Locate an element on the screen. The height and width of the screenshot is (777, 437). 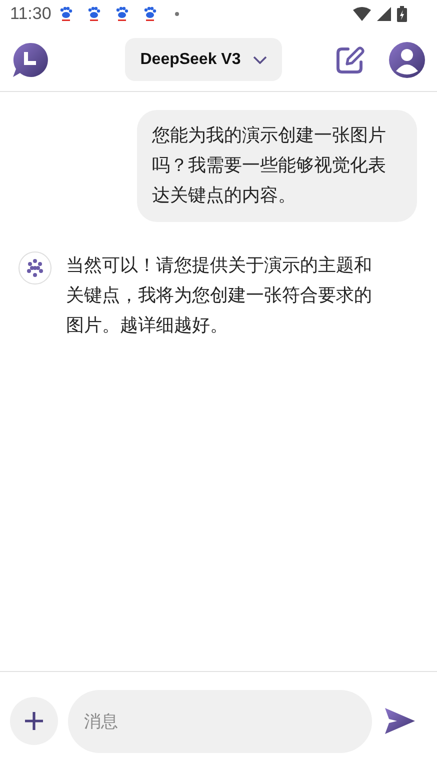
chevron-down-icon is located at coordinates (259, 60).